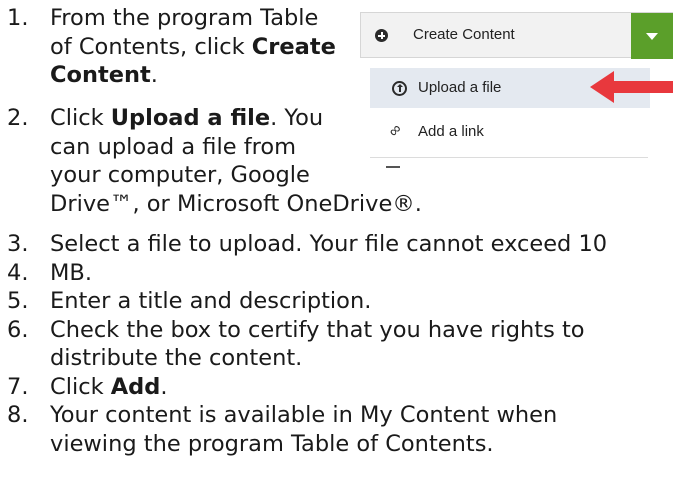 The width and height of the screenshot is (673, 483). Describe the element at coordinates (272, 443) in the screenshot. I see `step-text-line: viewing the program Table of Contents.` at that location.